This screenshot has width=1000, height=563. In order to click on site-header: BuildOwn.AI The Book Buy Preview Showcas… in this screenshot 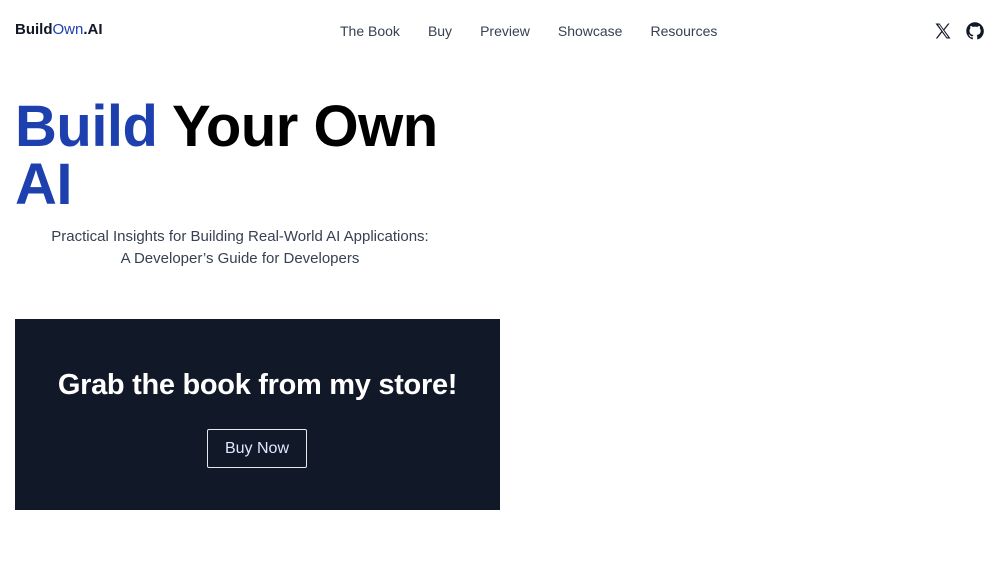, I will do `click(500, 31)`.